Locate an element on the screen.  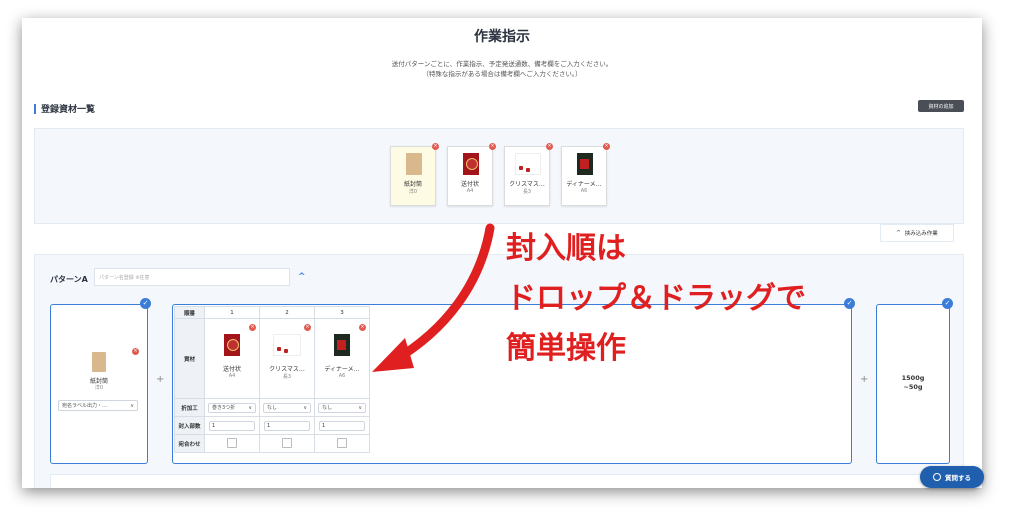
annotation-text-1: 封入順は is located at coordinates (566, 248).